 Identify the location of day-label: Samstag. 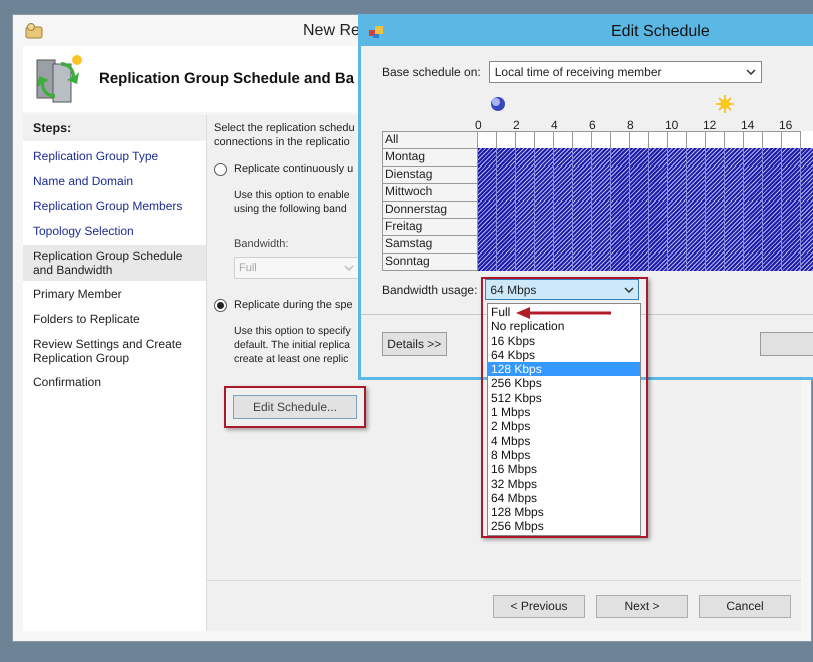
(430, 244).